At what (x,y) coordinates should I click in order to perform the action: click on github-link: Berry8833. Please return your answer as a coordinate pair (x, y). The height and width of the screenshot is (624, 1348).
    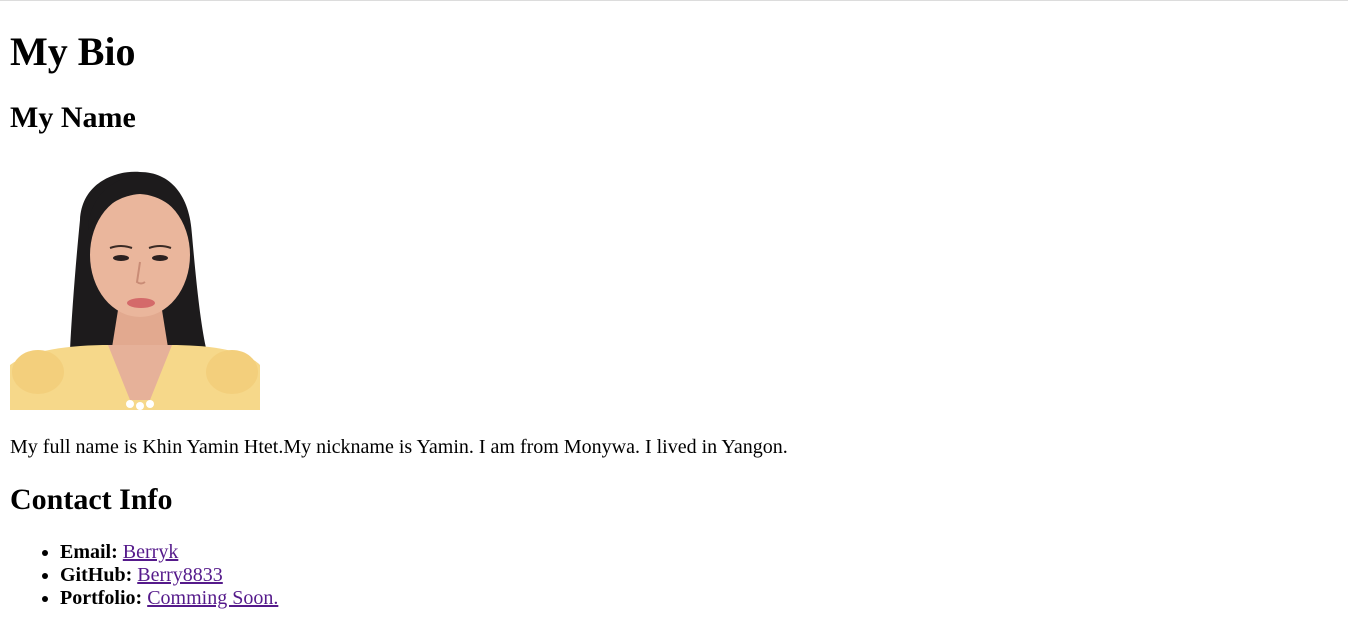
    Looking at the image, I should click on (180, 575).